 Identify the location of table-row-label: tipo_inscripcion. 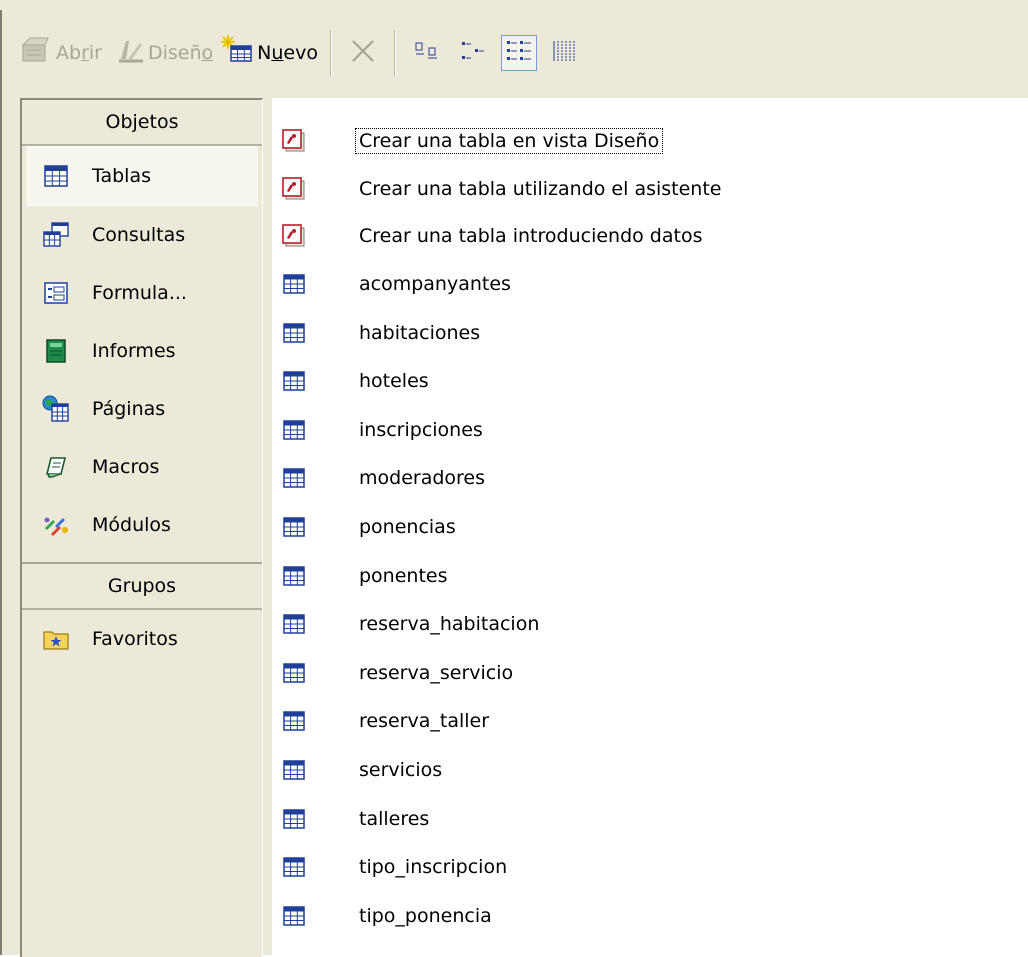
(433, 867).